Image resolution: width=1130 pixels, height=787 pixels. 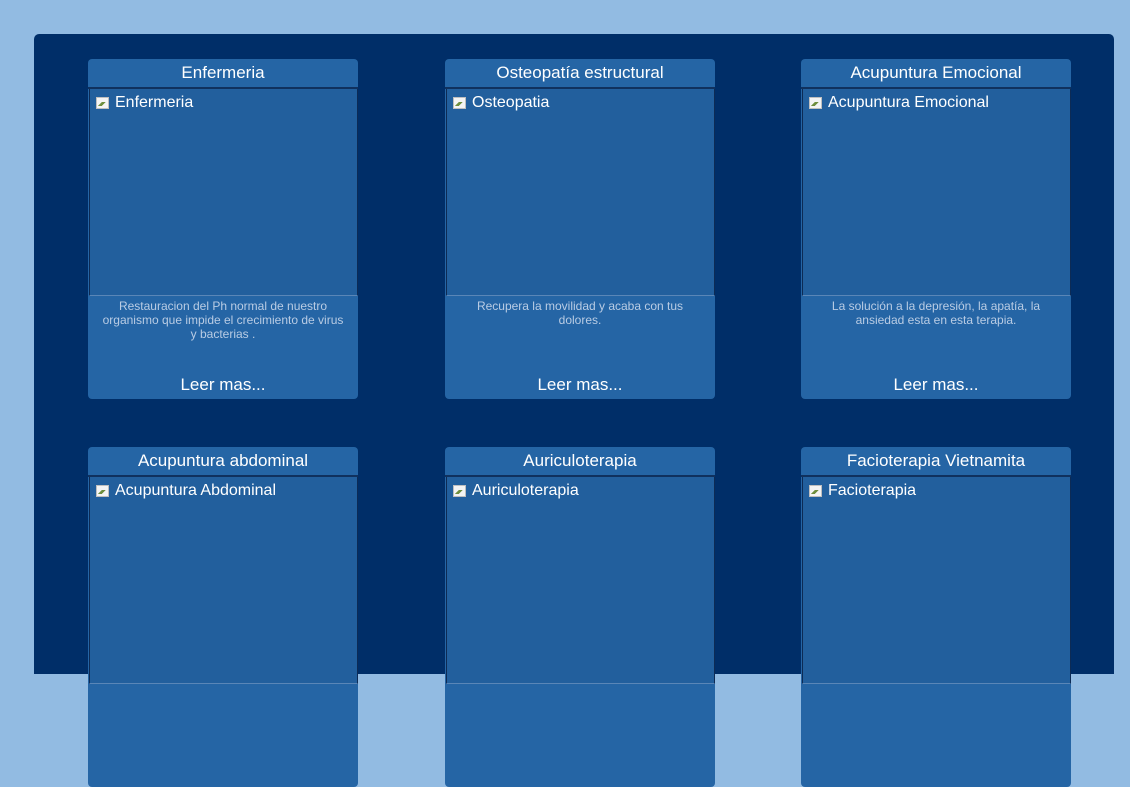 What do you see at coordinates (580, 462) in the screenshot?
I see `card-title: Auriculoterapia` at bounding box center [580, 462].